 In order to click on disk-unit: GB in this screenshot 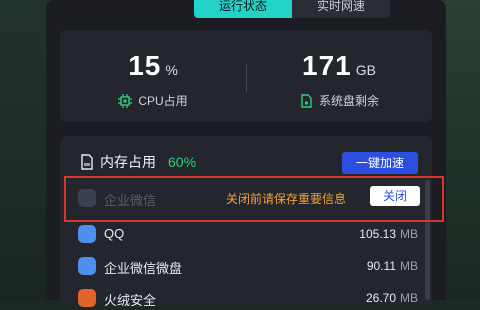, I will do `click(365, 70)`.